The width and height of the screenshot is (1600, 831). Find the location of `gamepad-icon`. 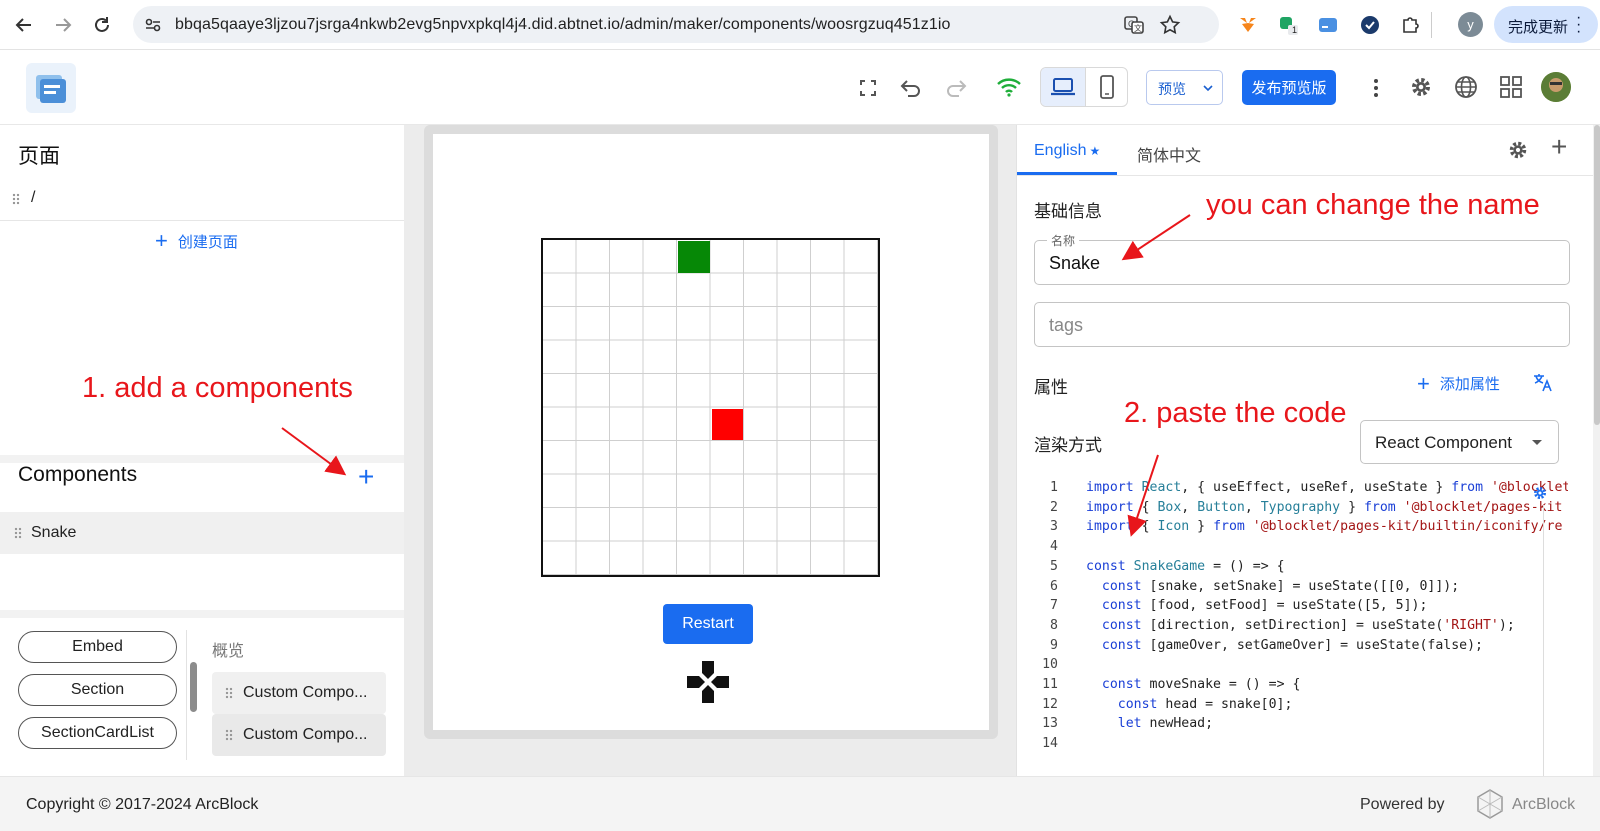

gamepad-icon is located at coordinates (708, 684).